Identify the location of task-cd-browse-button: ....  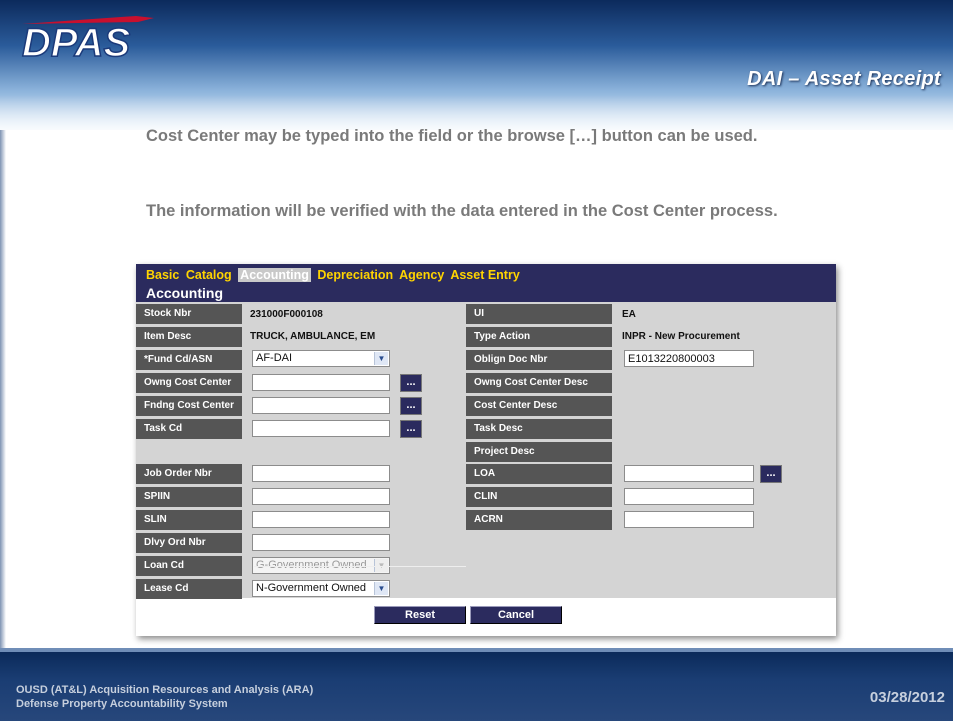
(411, 429).